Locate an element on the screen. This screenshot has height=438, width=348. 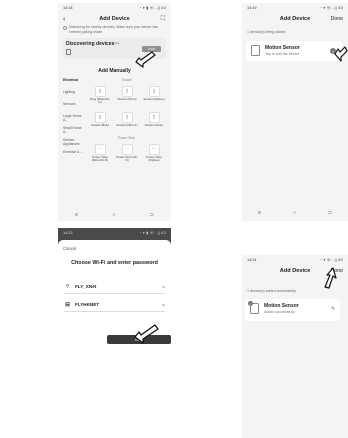
wifi-sheet-title: Choose Wi-Fi and enter password is located at coordinates (114, 263).